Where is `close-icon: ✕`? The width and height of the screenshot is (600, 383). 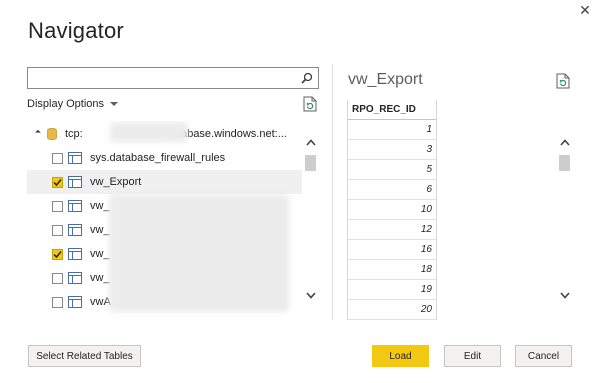
close-icon: ✕ is located at coordinates (585, 10).